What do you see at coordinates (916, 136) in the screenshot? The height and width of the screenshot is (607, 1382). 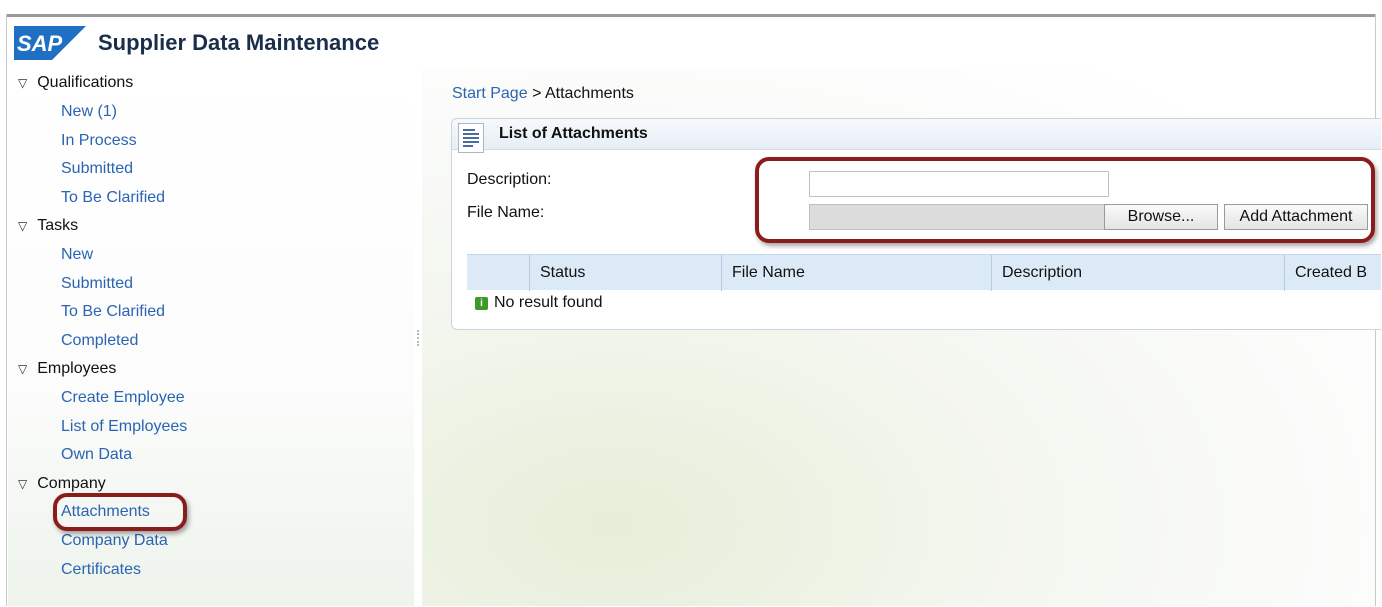 I see `panel-header: List of Attachments` at bounding box center [916, 136].